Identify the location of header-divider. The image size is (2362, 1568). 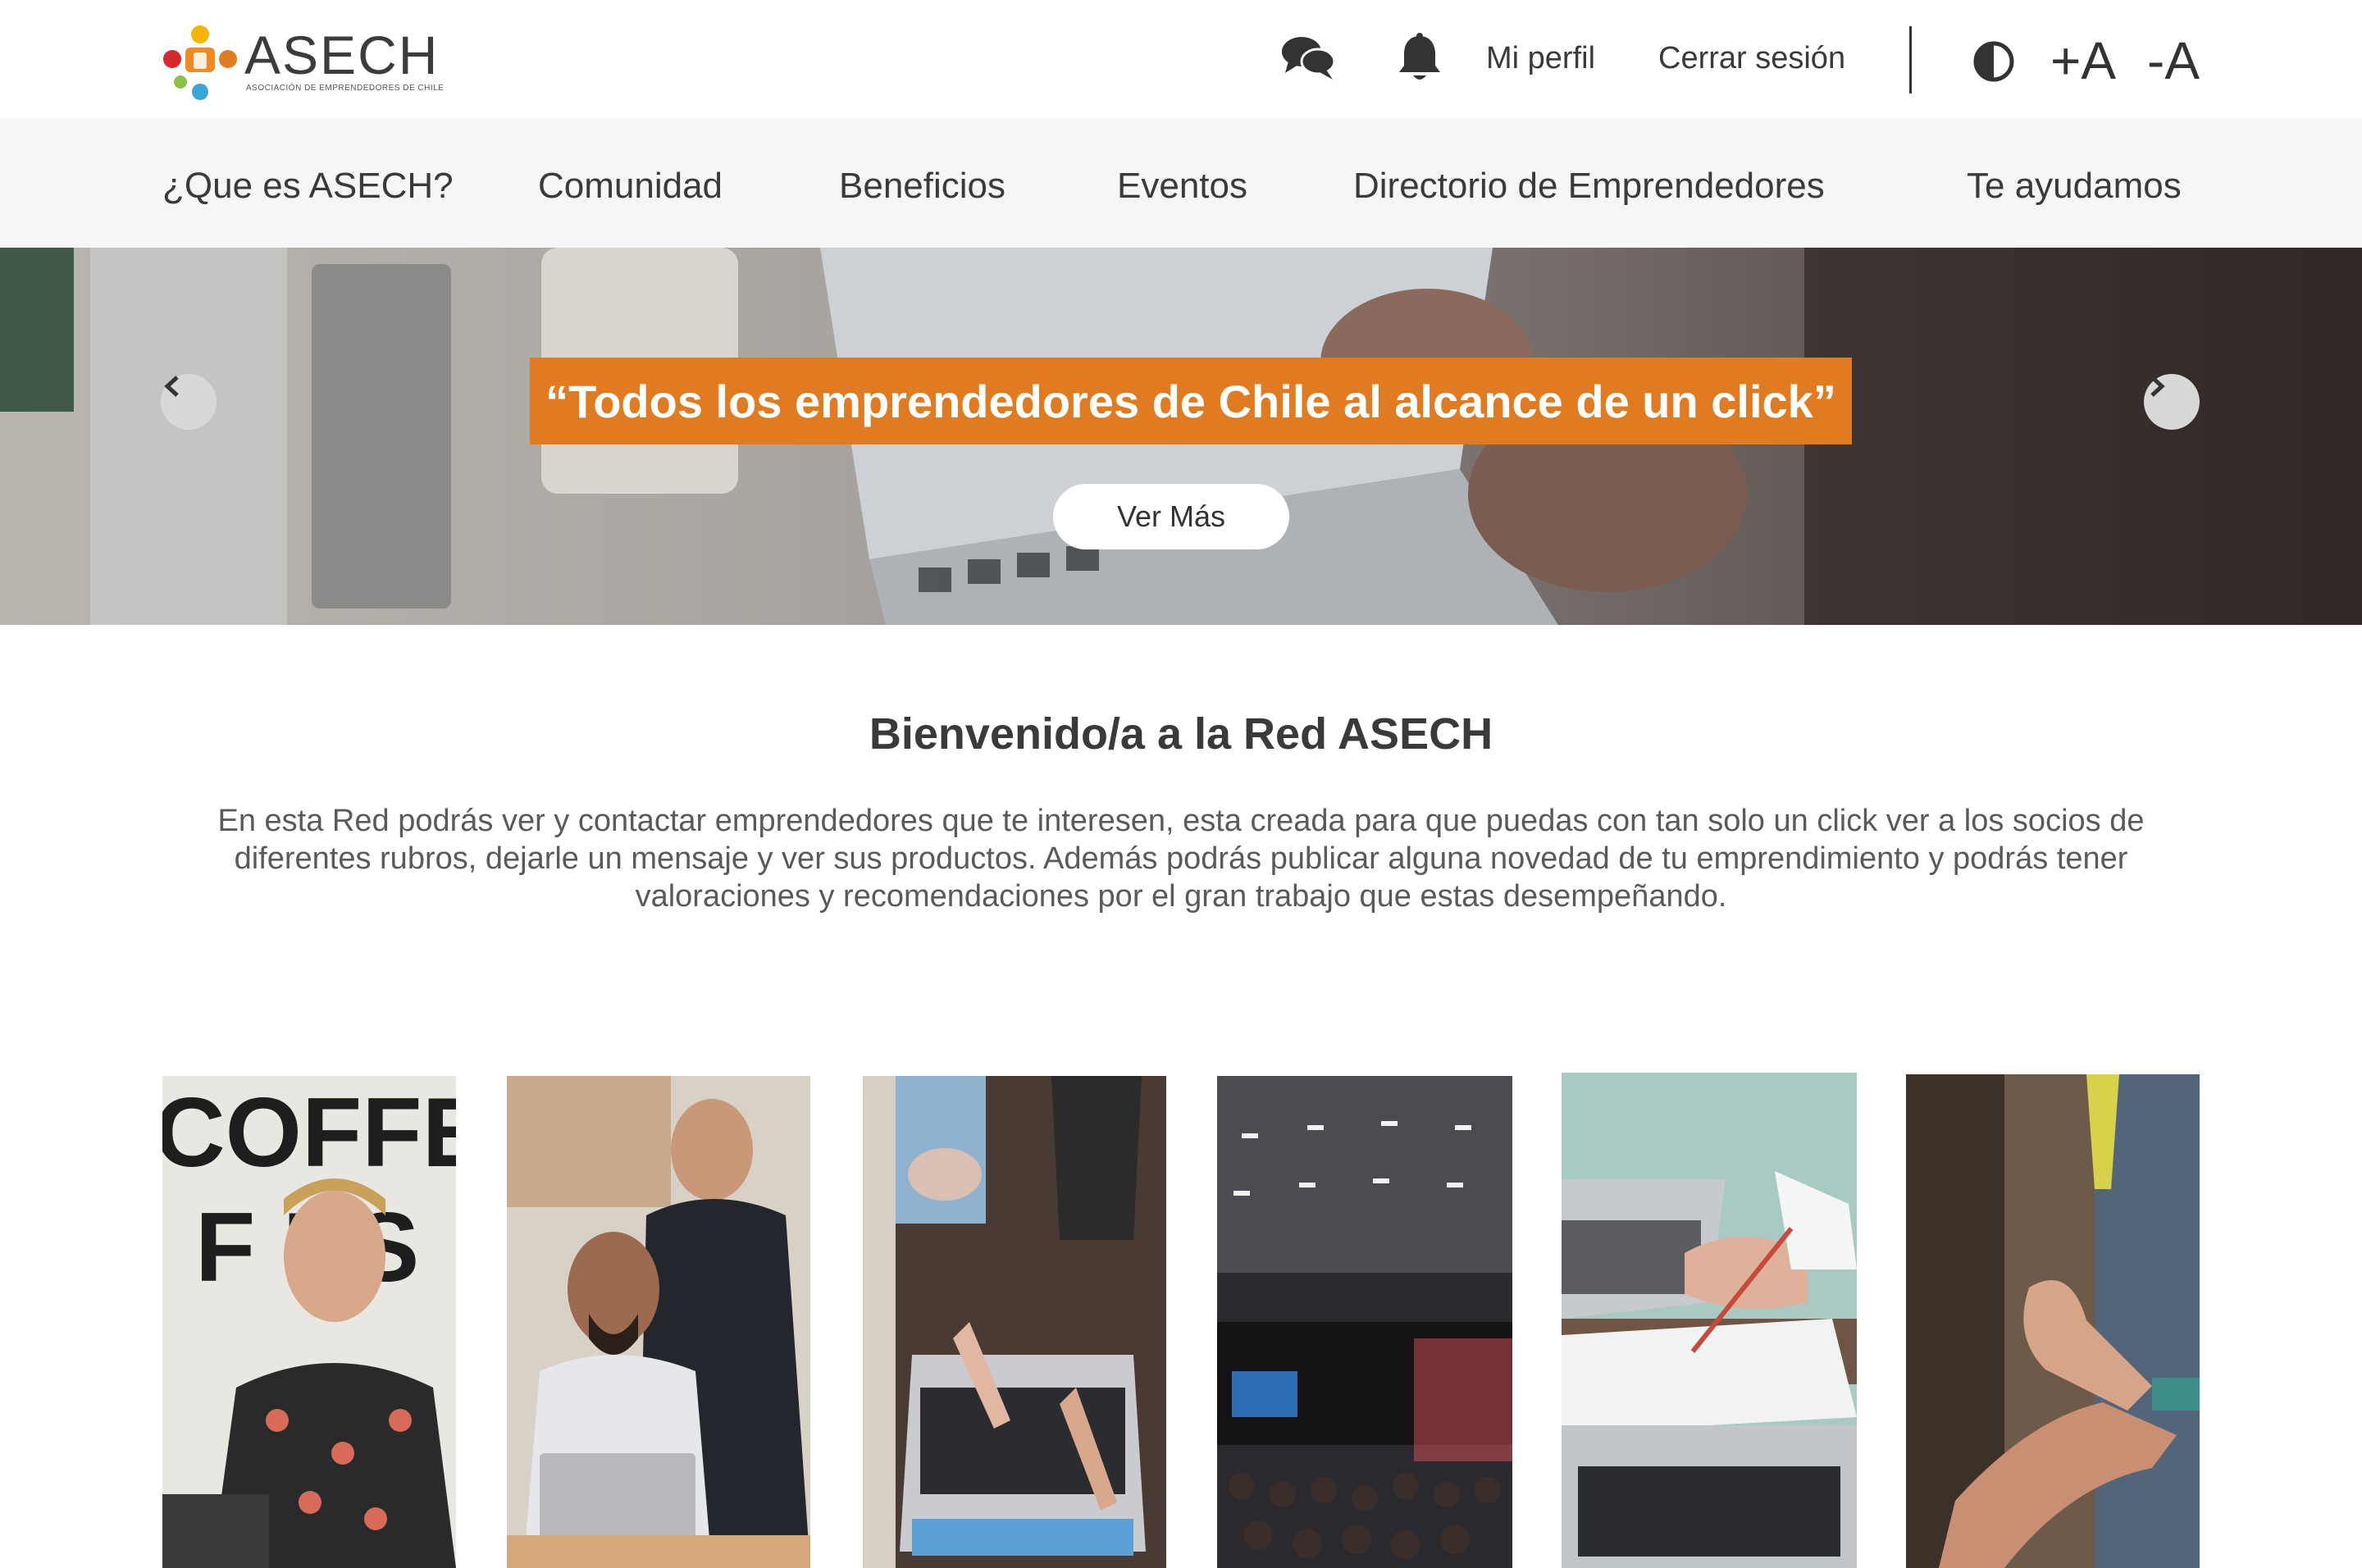
(1910, 60).